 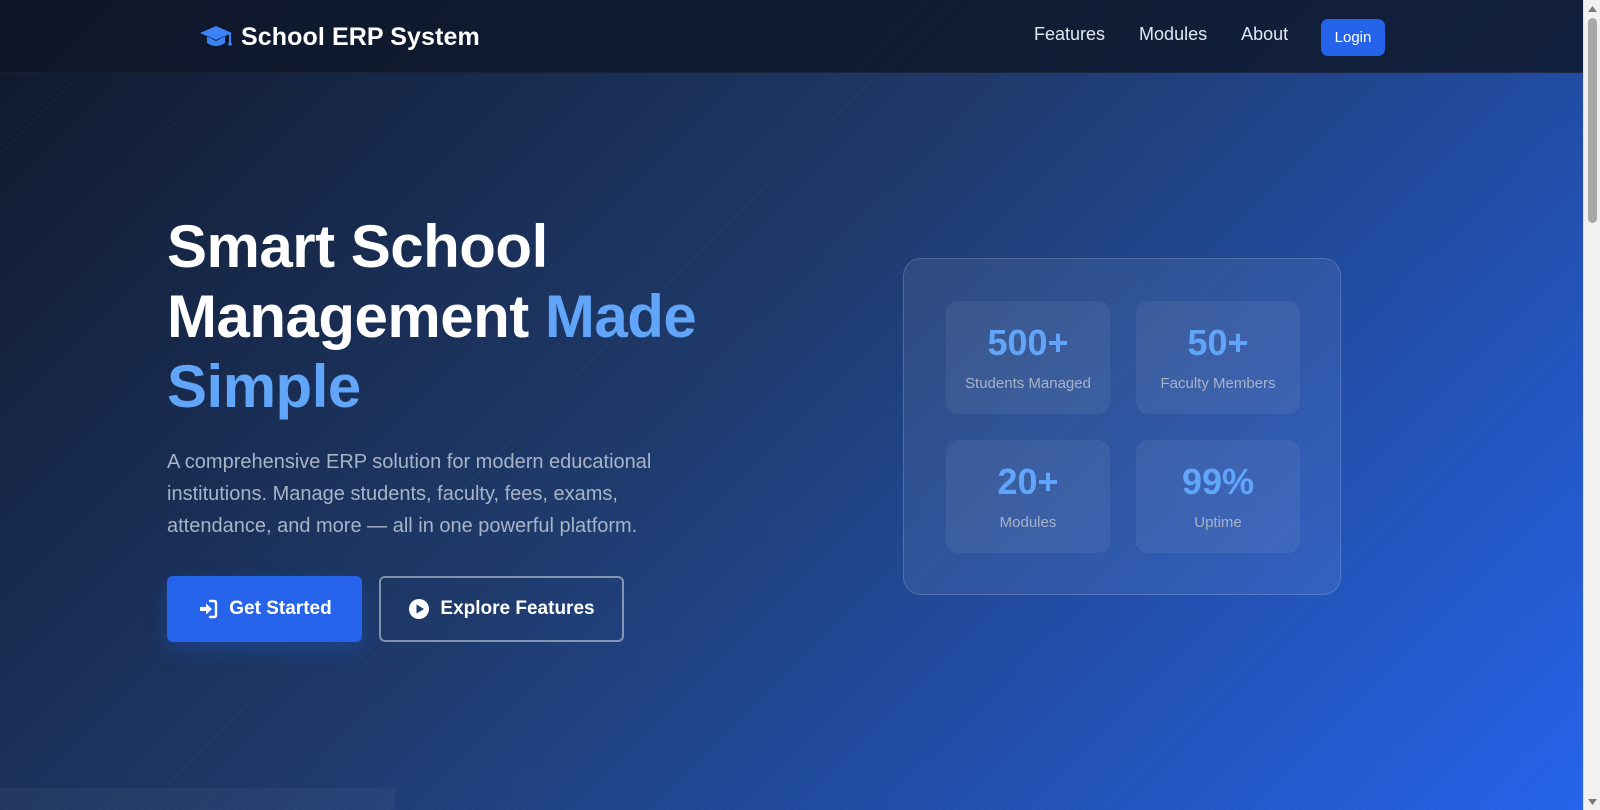 What do you see at coordinates (216, 36) in the screenshot?
I see `graduation-cap-icon` at bounding box center [216, 36].